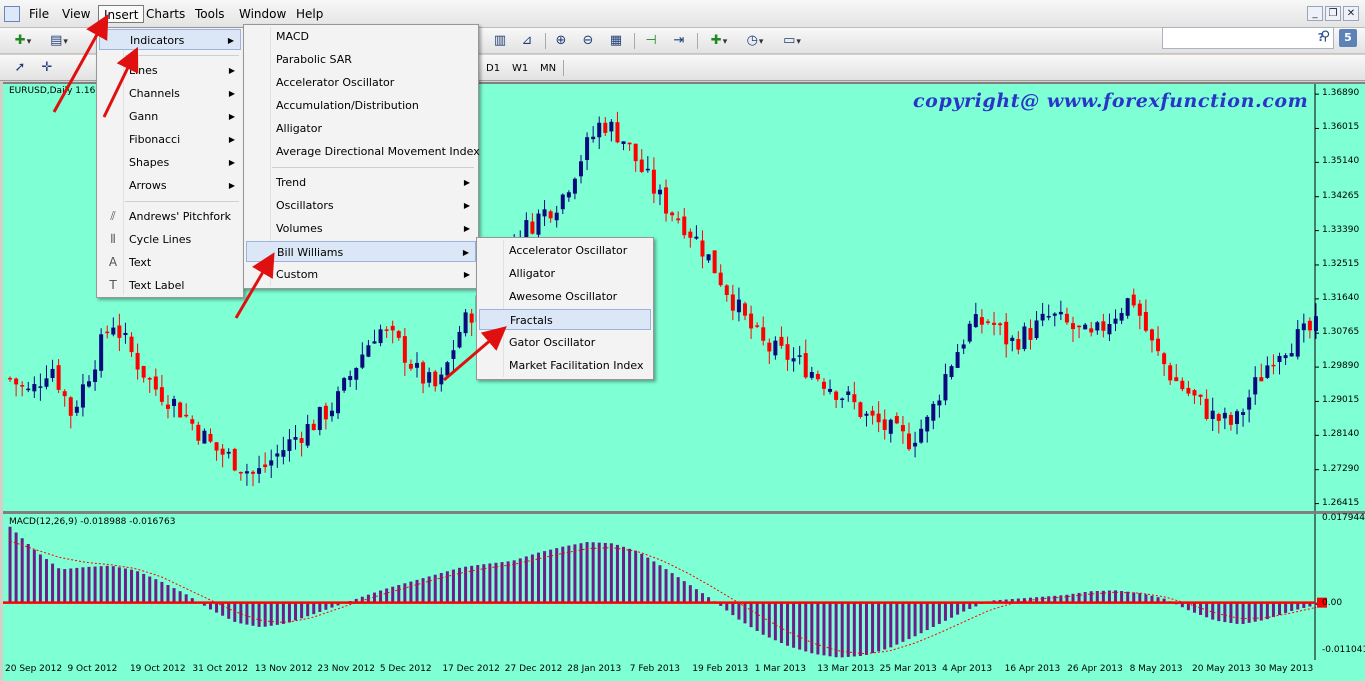 The image size is (1365, 681). Describe the element at coordinates (361, 59) in the screenshot. I see `indicator-item-parabolic-sar: Parabolic SAR` at that location.